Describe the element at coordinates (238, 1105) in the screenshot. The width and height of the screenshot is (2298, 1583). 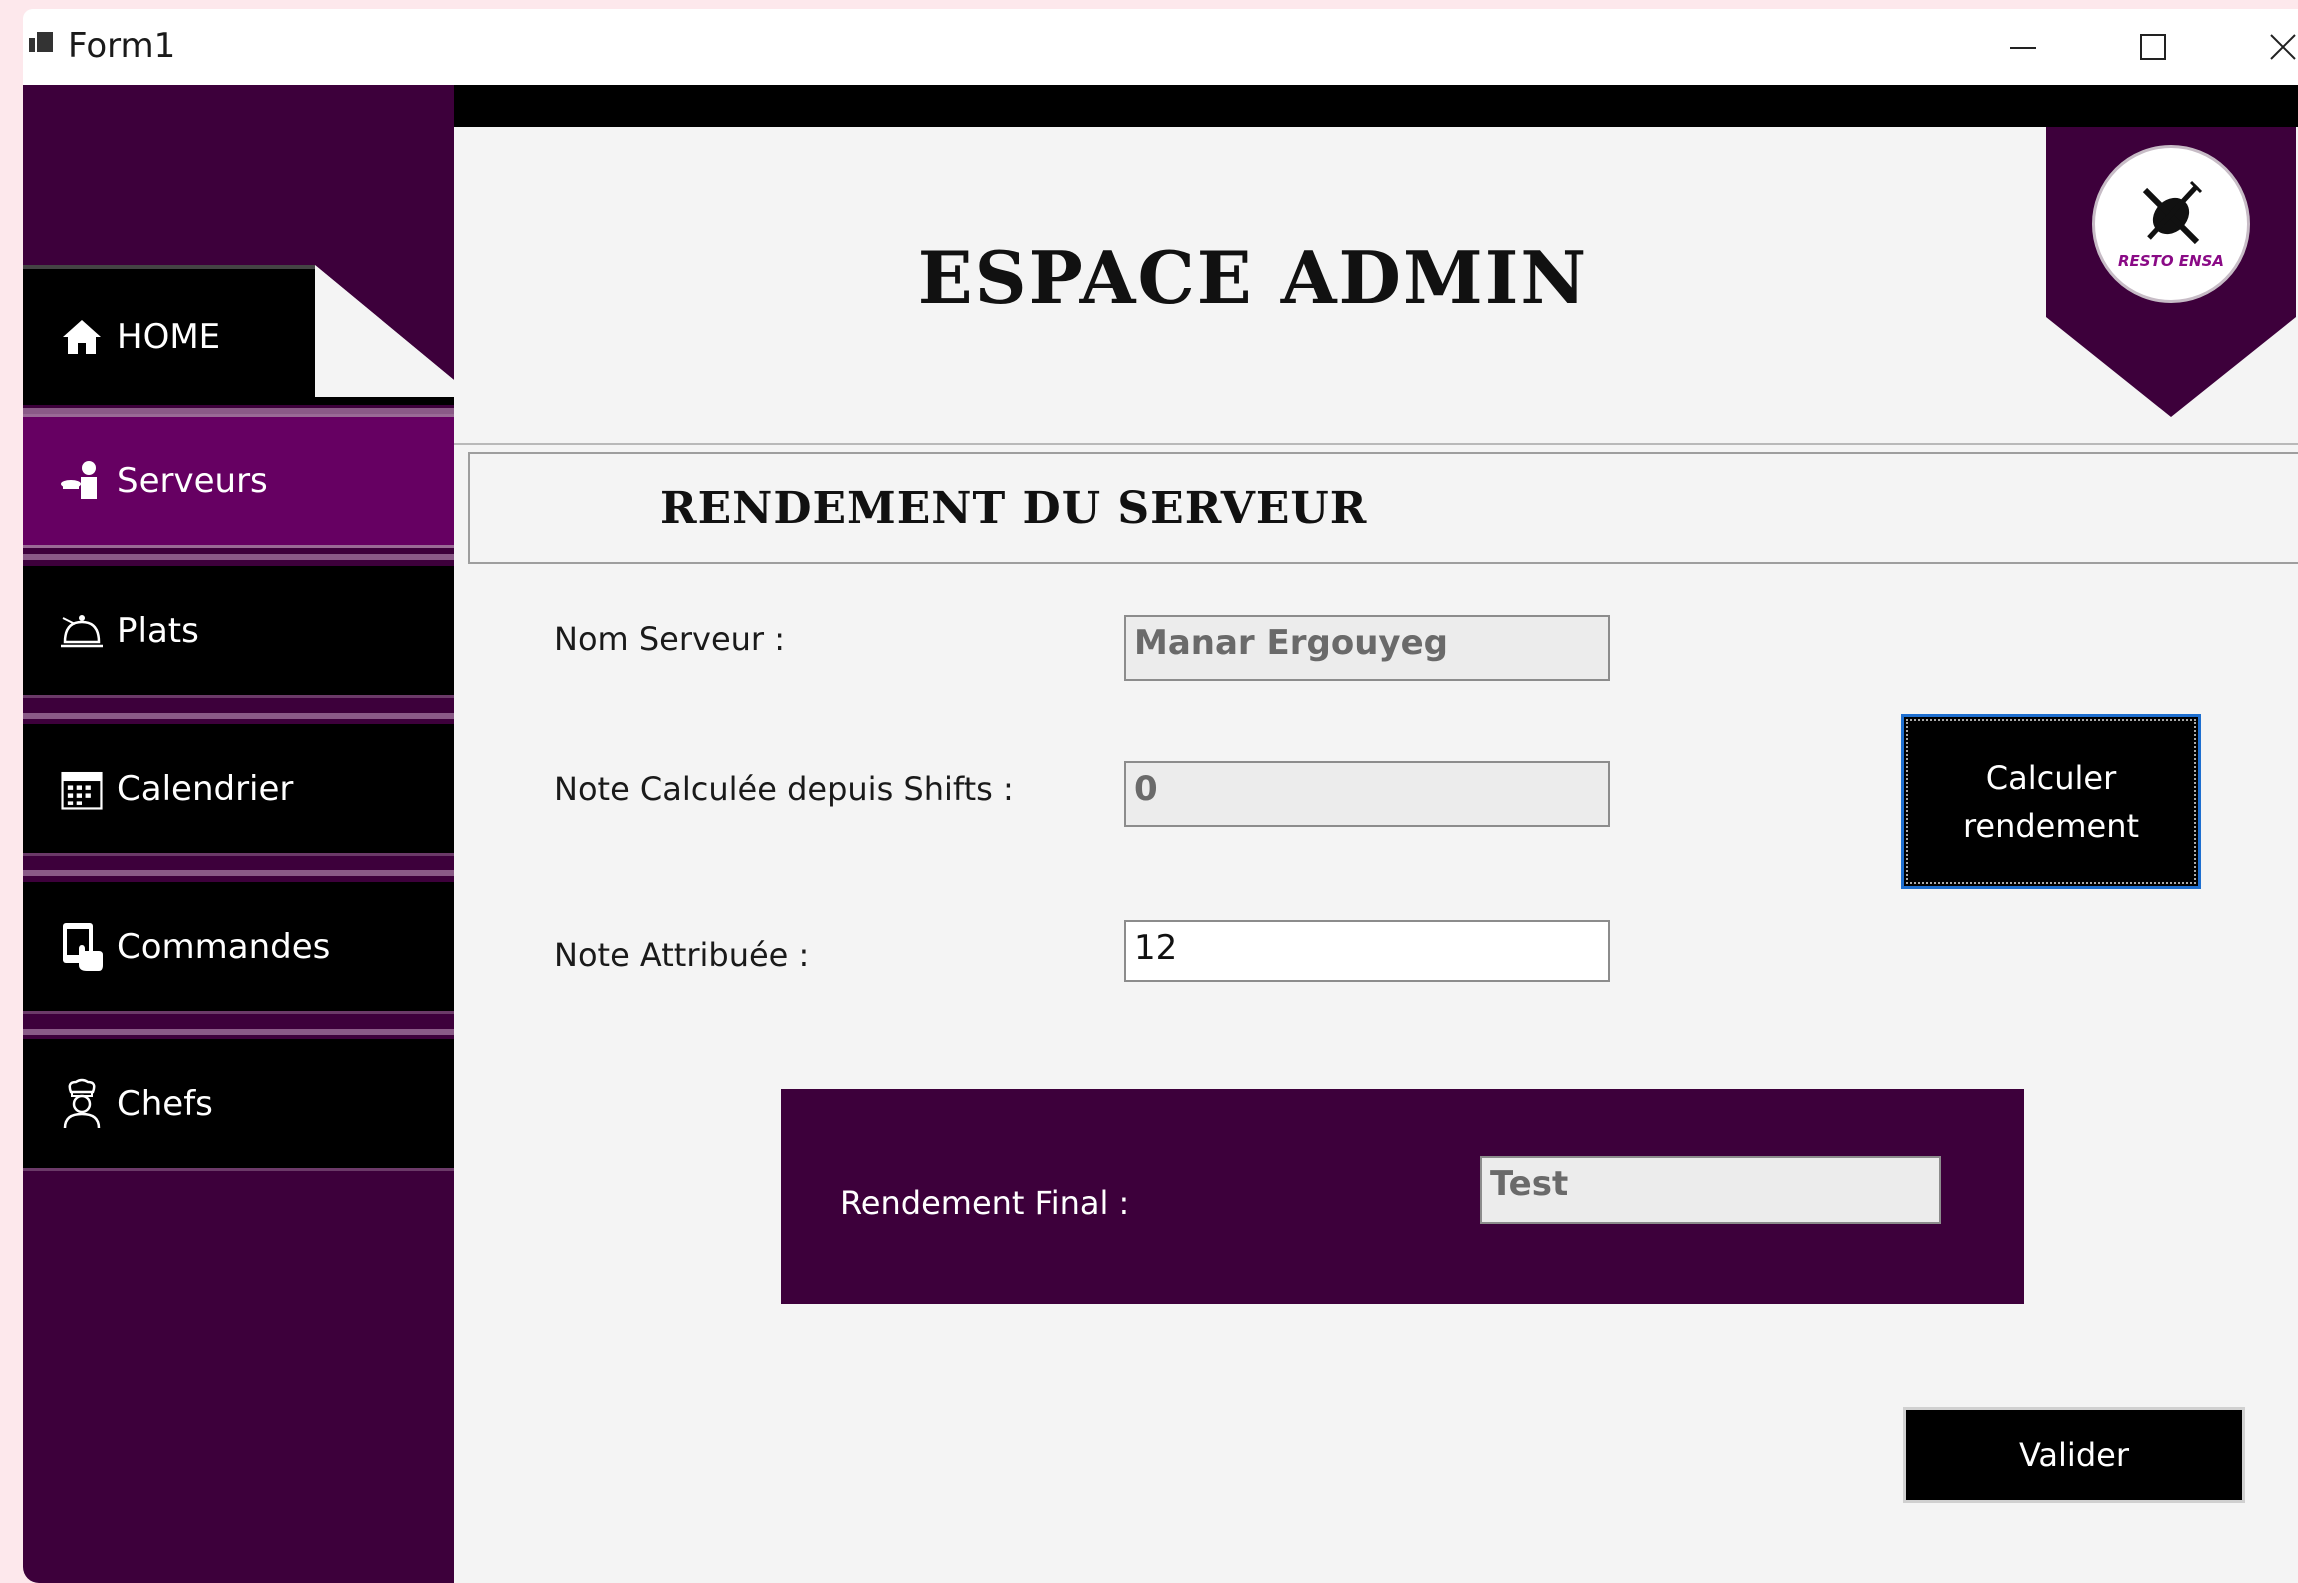
I see `sidebar-item-chefs: Chefs` at that location.